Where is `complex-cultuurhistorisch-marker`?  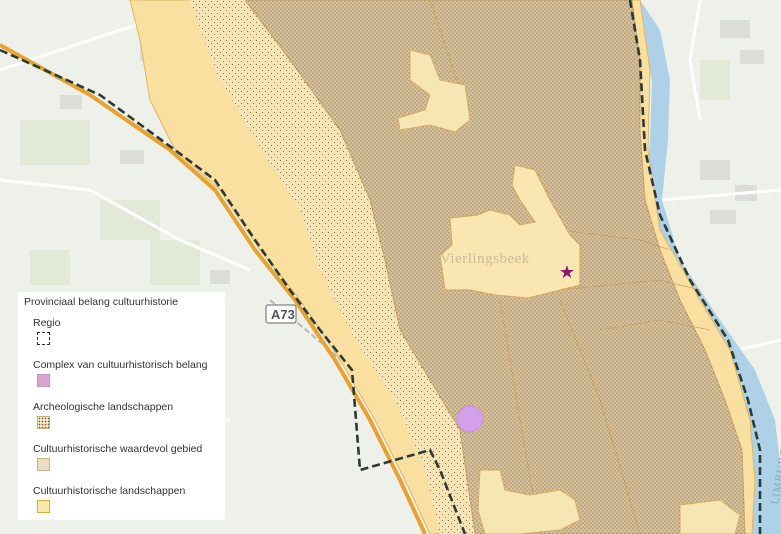
complex-cultuurhistorisch-marker is located at coordinates (470, 419).